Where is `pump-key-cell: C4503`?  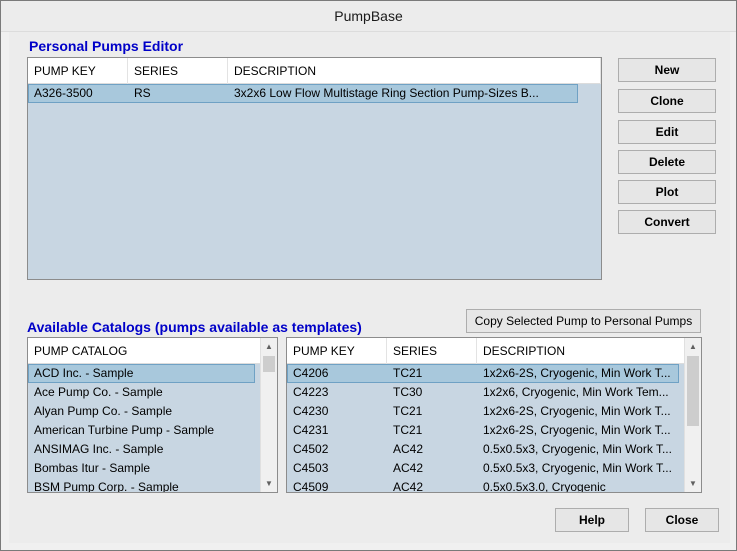
pump-key-cell: C4503 is located at coordinates (311, 468).